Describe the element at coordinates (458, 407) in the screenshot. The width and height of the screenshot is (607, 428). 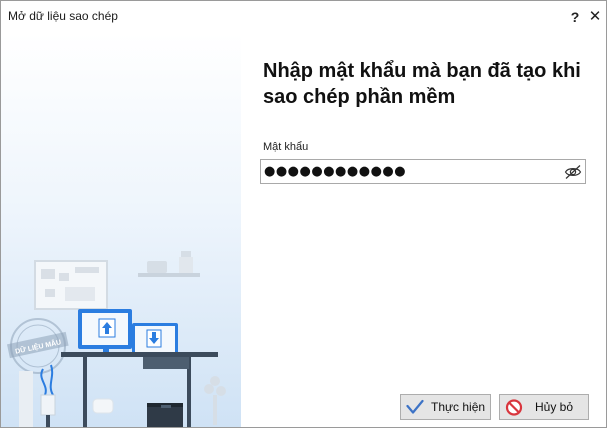
I see `ok-button-label: Thực hiện` at that location.